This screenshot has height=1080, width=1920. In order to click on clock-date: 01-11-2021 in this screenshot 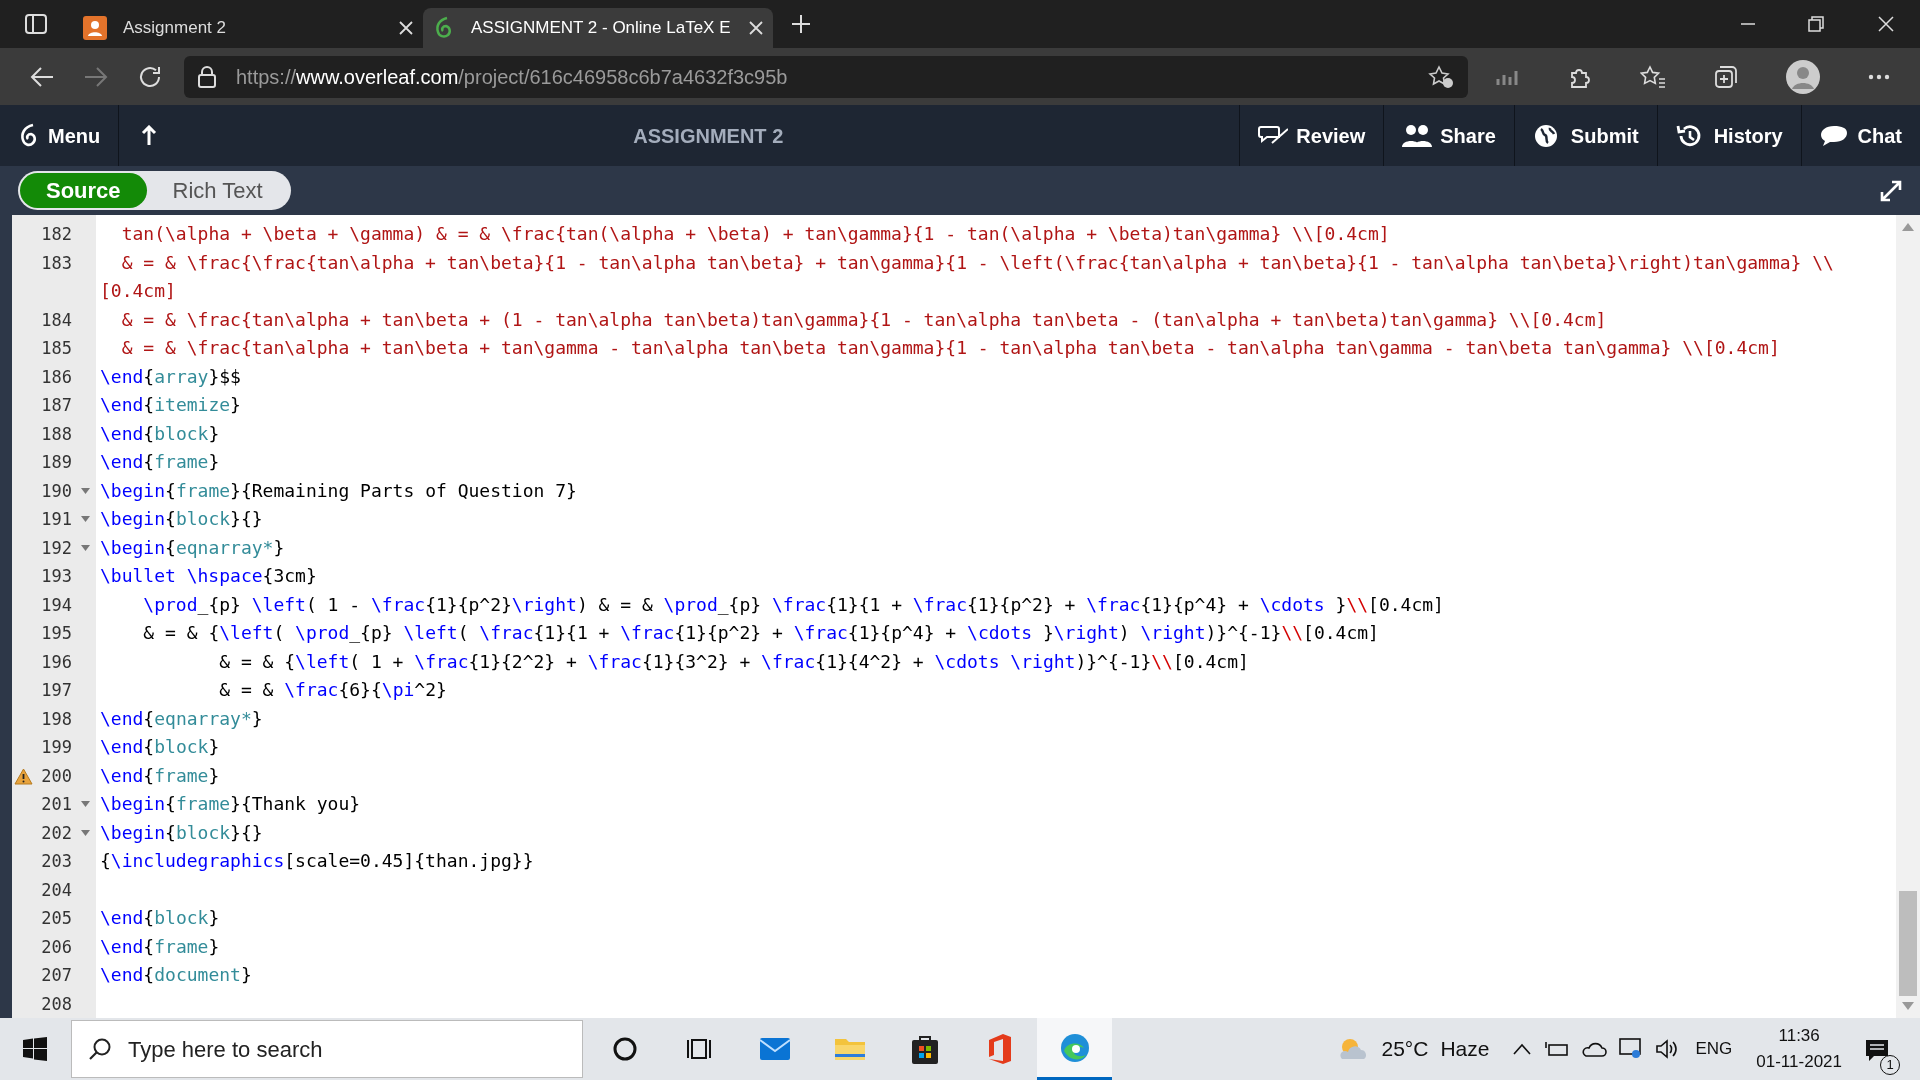, I will do `click(1799, 1062)`.